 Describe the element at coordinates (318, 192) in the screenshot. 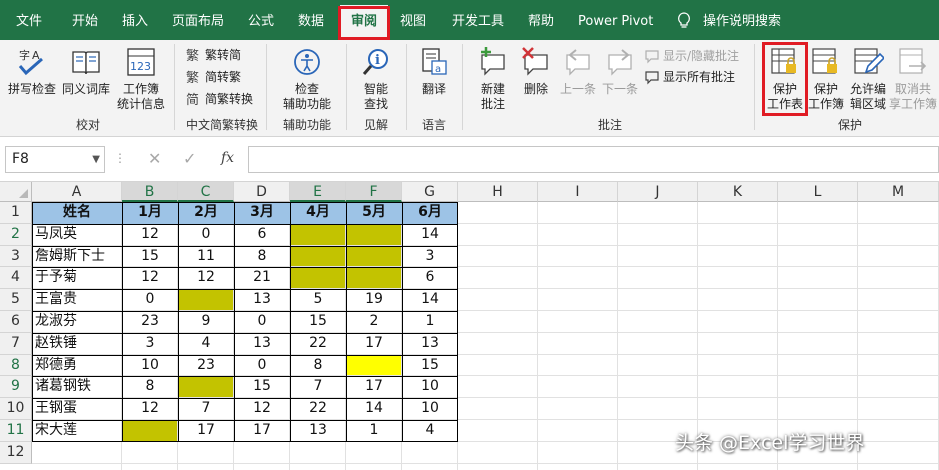

I see `column-header-e: E` at that location.